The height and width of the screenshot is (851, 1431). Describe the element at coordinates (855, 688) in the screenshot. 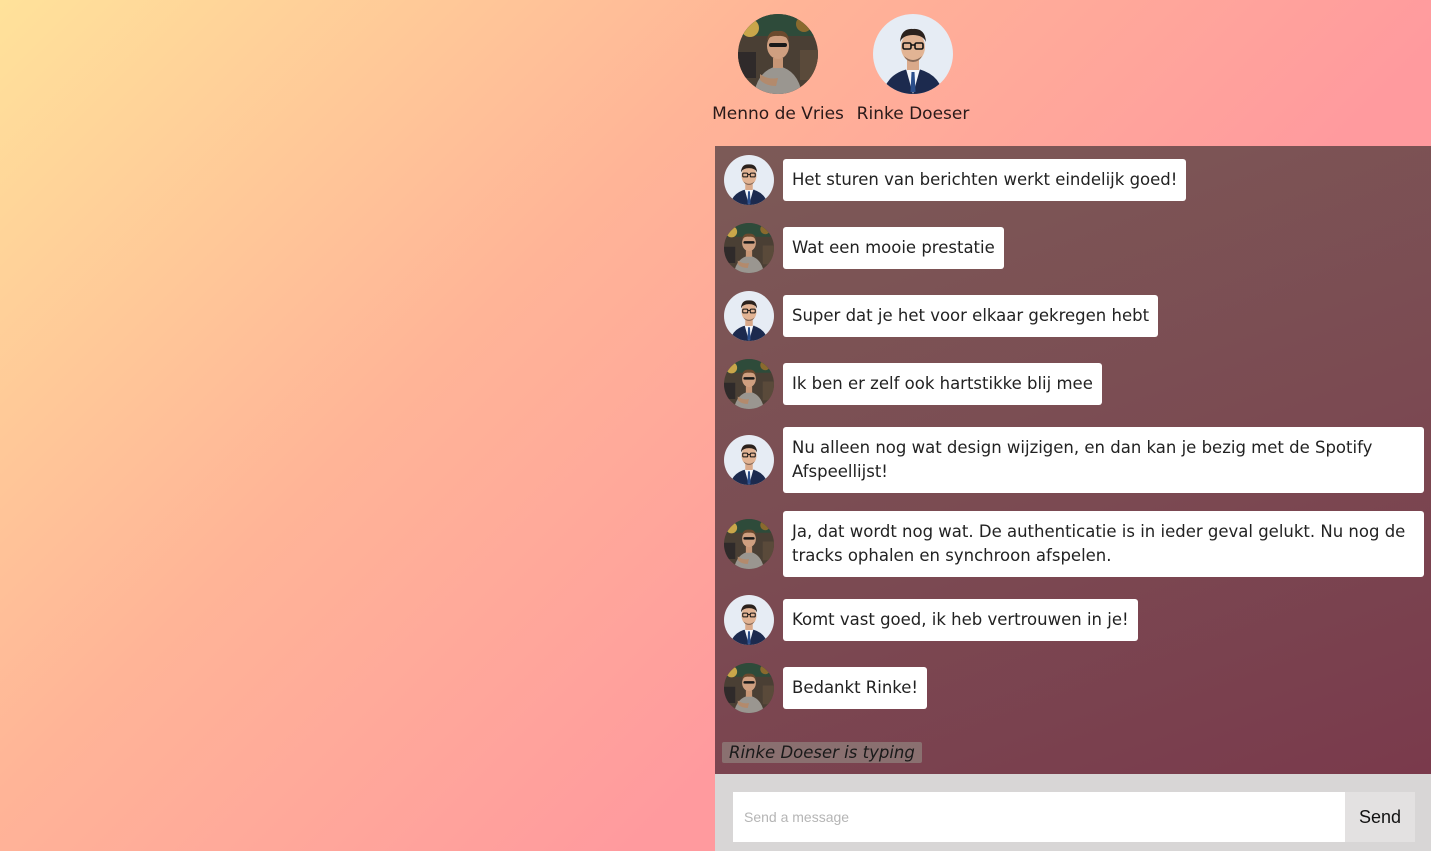

I see `message-bubble: Bedankt Rinke!` at that location.